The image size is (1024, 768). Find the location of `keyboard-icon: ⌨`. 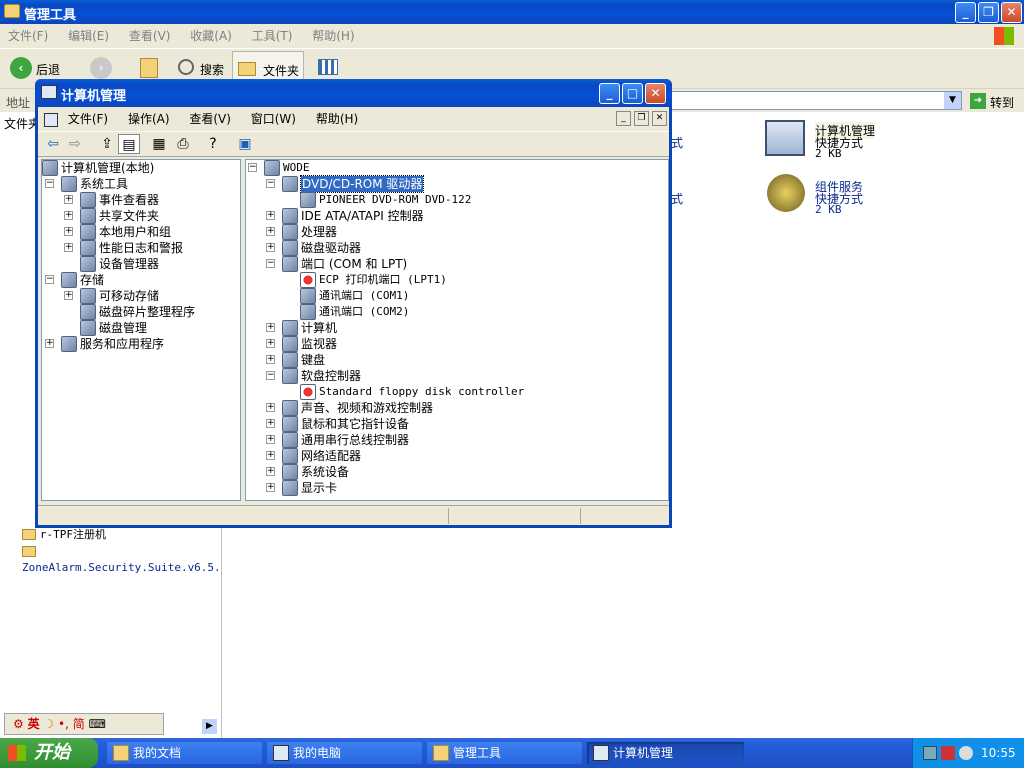

keyboard-icon: ⌨ is located at coordinates (97, 724).